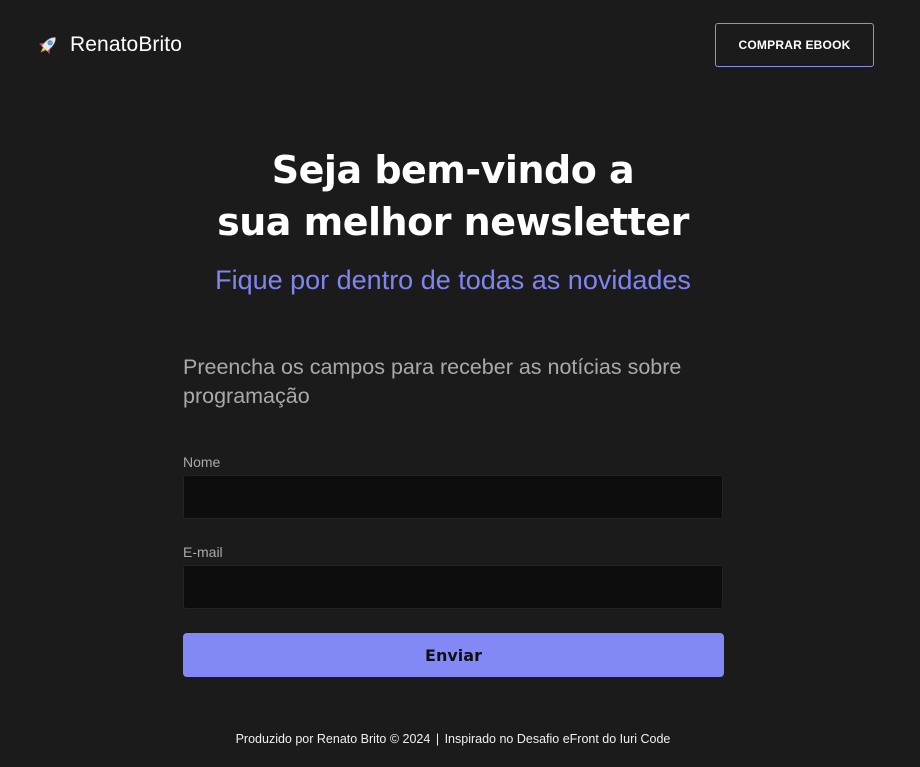 The height and width of the screenshot is (767, 920). What do you see at coordinates (453, 587) in the screenshot?
I see `email-input` at bounding box center [453, 587].